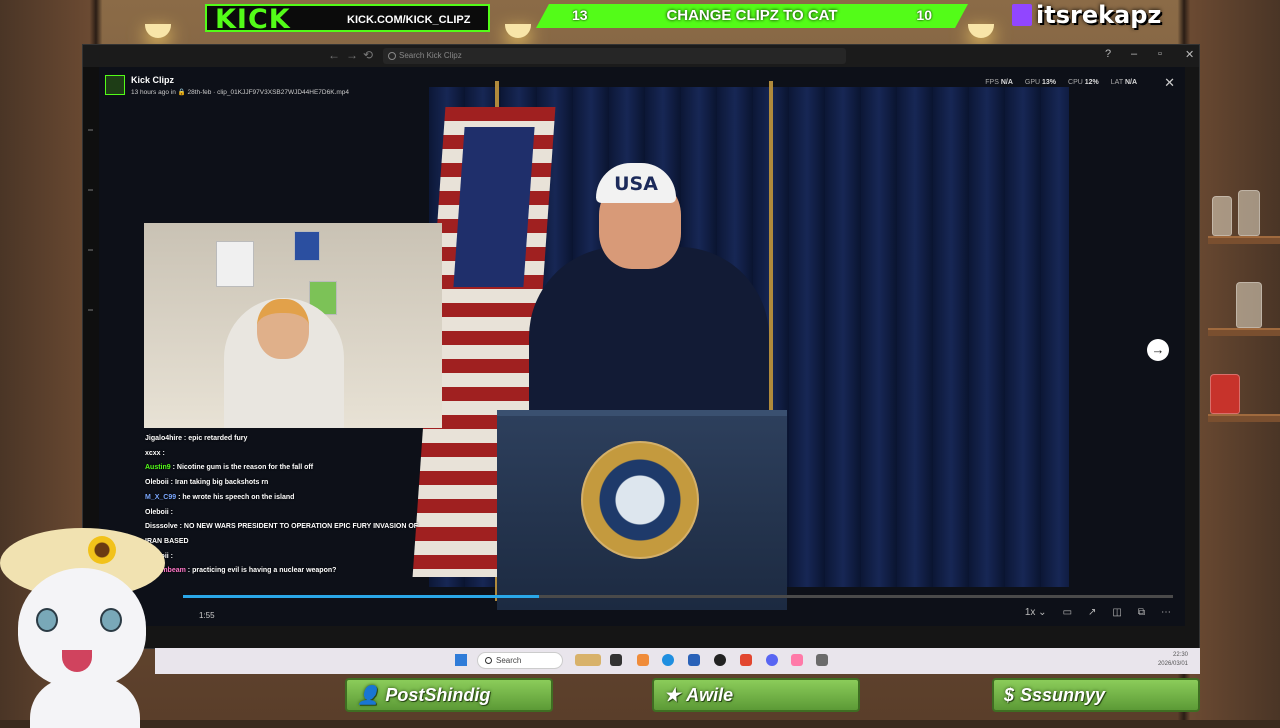  Describe the element at coordinates (588, 660) in the screenshot. I see `widget-icon` at that location.